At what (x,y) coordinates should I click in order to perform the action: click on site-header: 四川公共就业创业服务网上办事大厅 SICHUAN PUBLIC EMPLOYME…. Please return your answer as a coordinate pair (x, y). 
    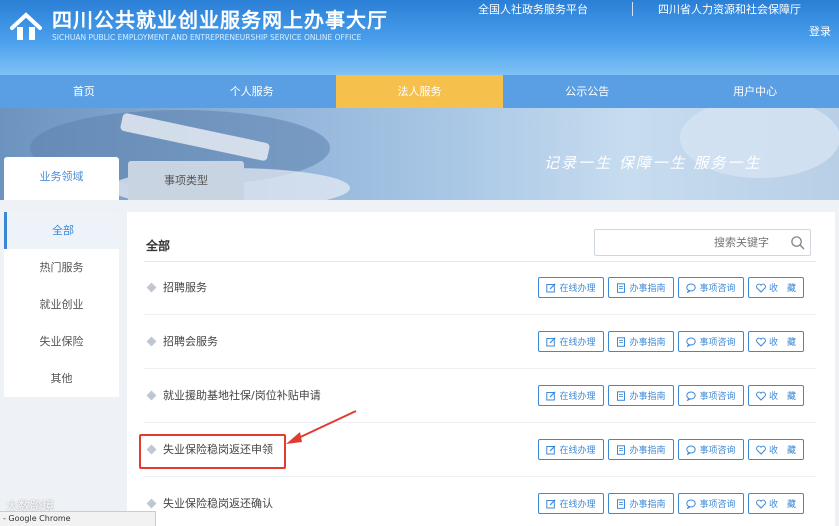
    Looking at the image, I should click on (419, 37).